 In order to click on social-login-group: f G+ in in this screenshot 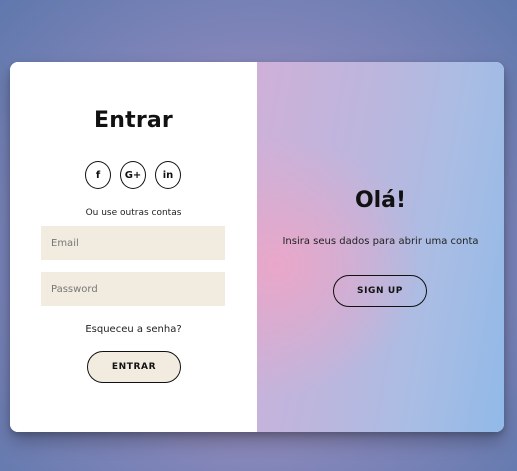, I will do `click(134, 176)`.